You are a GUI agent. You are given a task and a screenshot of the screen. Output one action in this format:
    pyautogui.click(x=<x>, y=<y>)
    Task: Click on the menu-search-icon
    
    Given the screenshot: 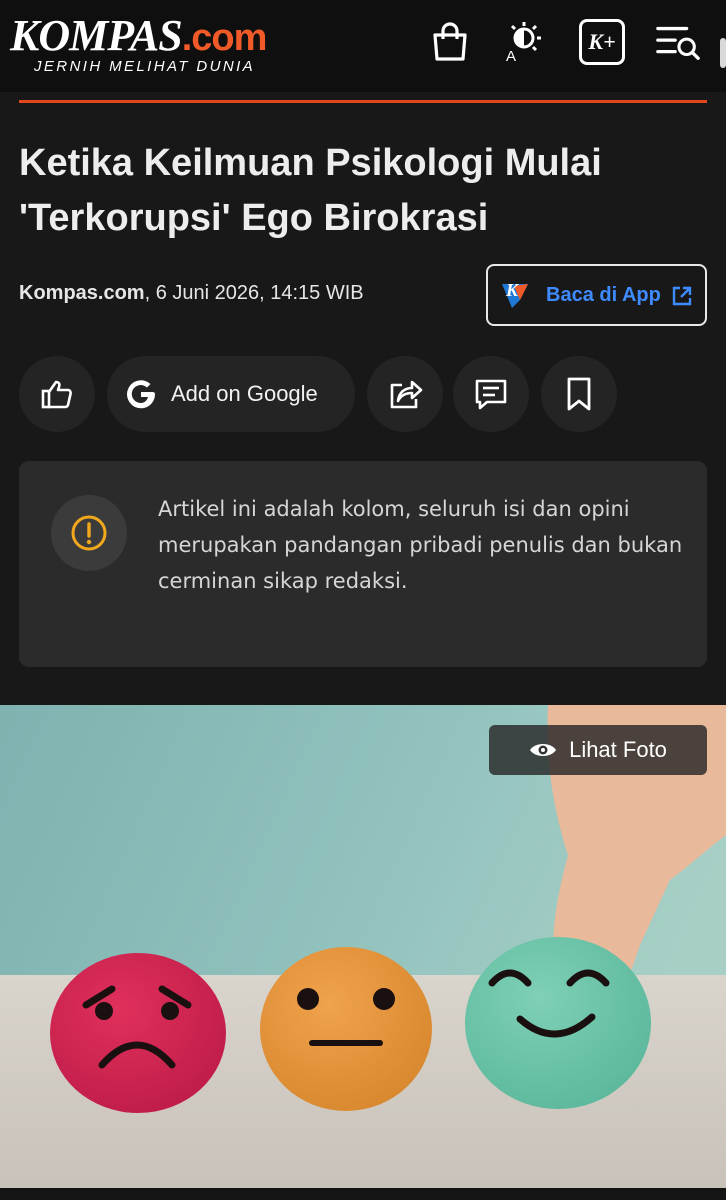 What is the action you would take?
    pyautogui.click(x=678, y=42)
    